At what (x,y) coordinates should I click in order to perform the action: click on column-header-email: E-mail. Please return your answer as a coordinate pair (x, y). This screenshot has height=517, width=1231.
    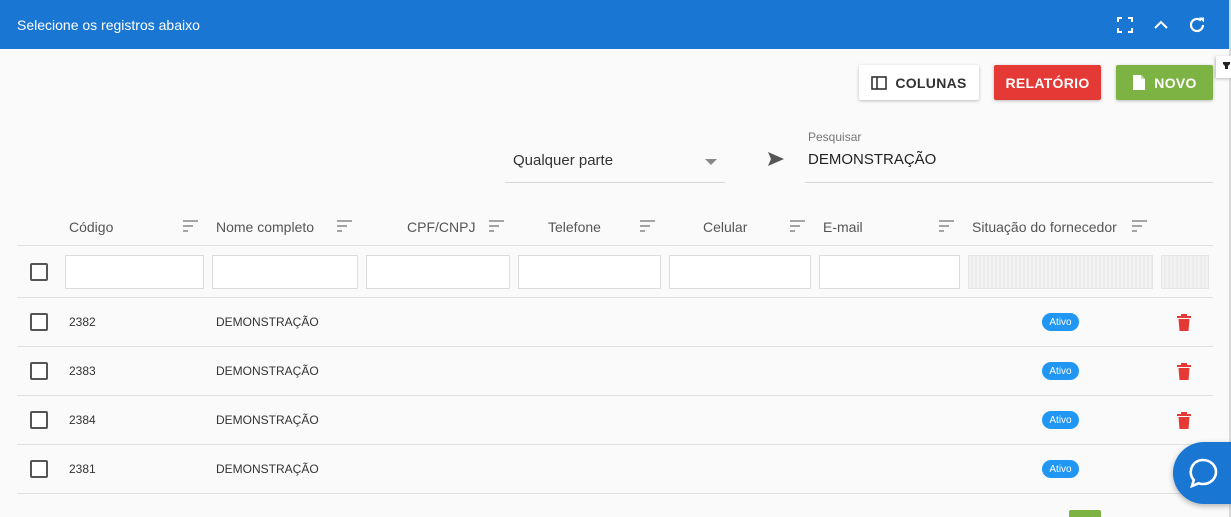
    Looking at the image, I should click on (843, 227).